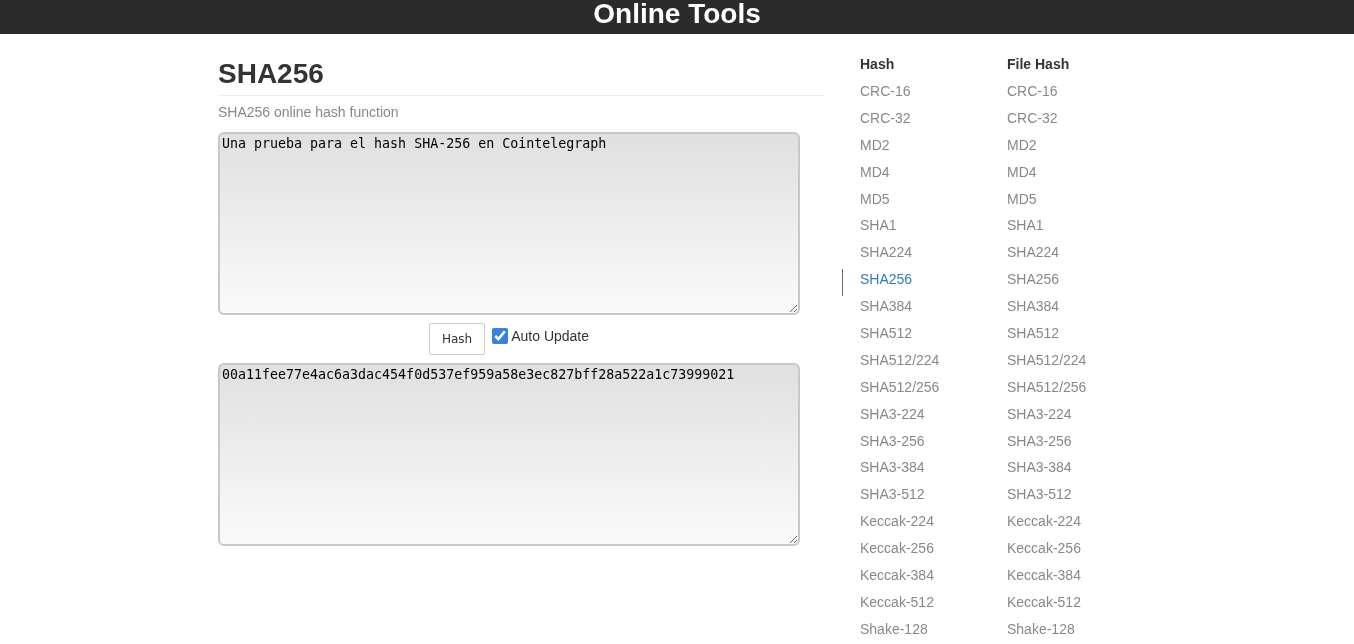 This screenshot has width=1354, height=644. What do you see at coordinates (457, 339) in the screenshot?
I see `hash-button: Hash` at bounding box center [457, 339].